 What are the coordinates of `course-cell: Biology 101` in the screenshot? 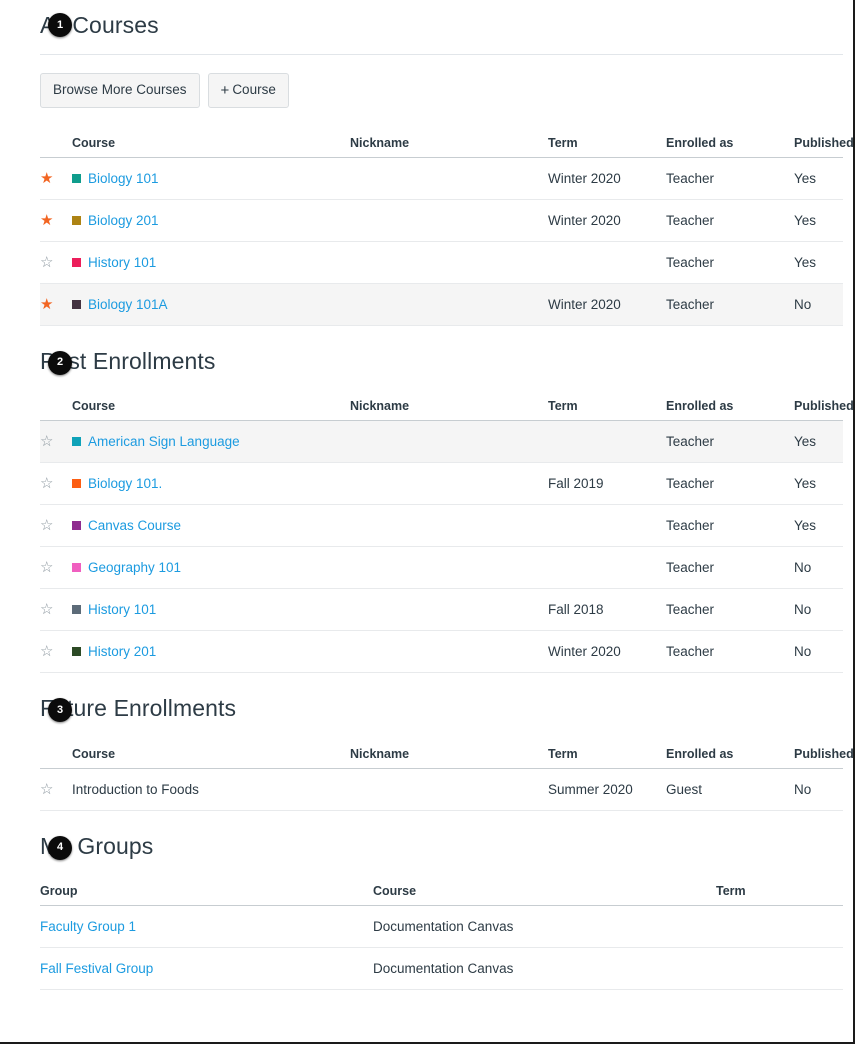 It's located at (211, 178).